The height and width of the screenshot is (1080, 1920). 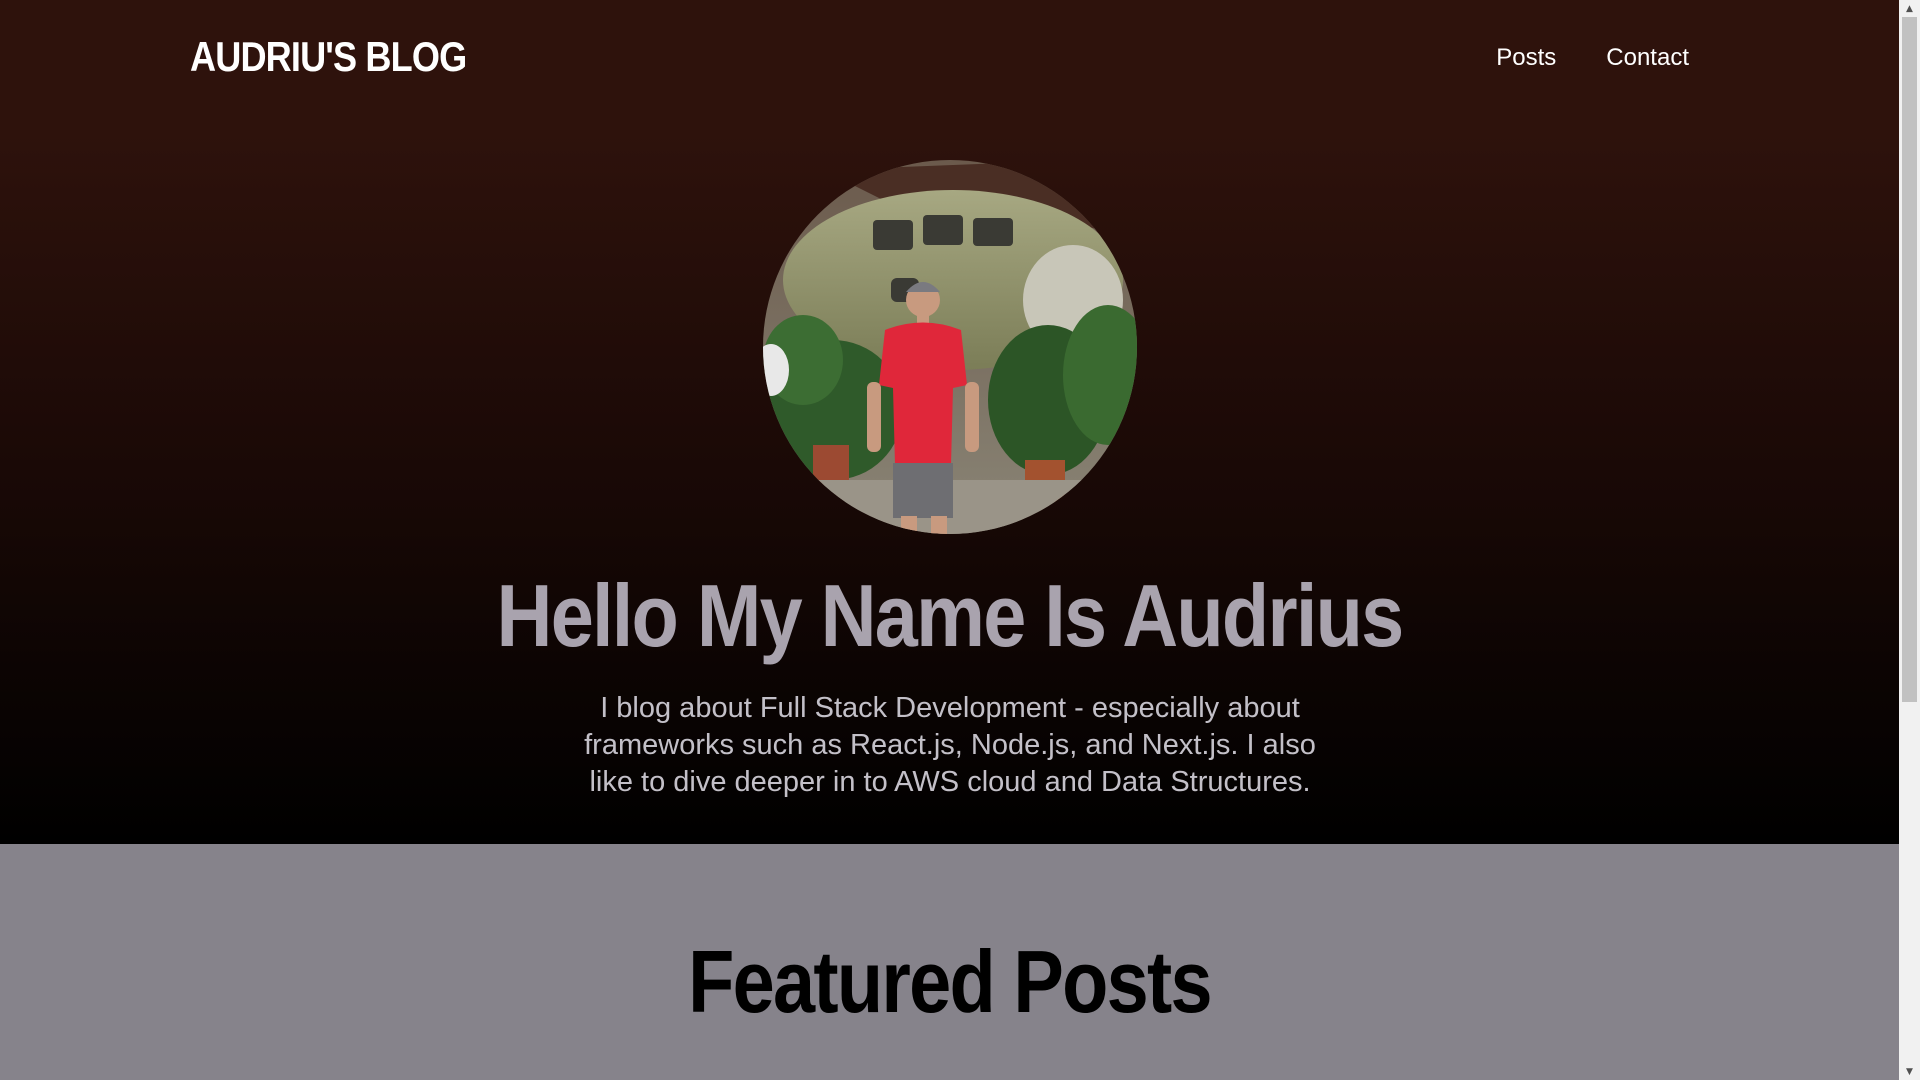 I want to click on featured-posts-title: Featured Posts, so click(x=950, y=981).